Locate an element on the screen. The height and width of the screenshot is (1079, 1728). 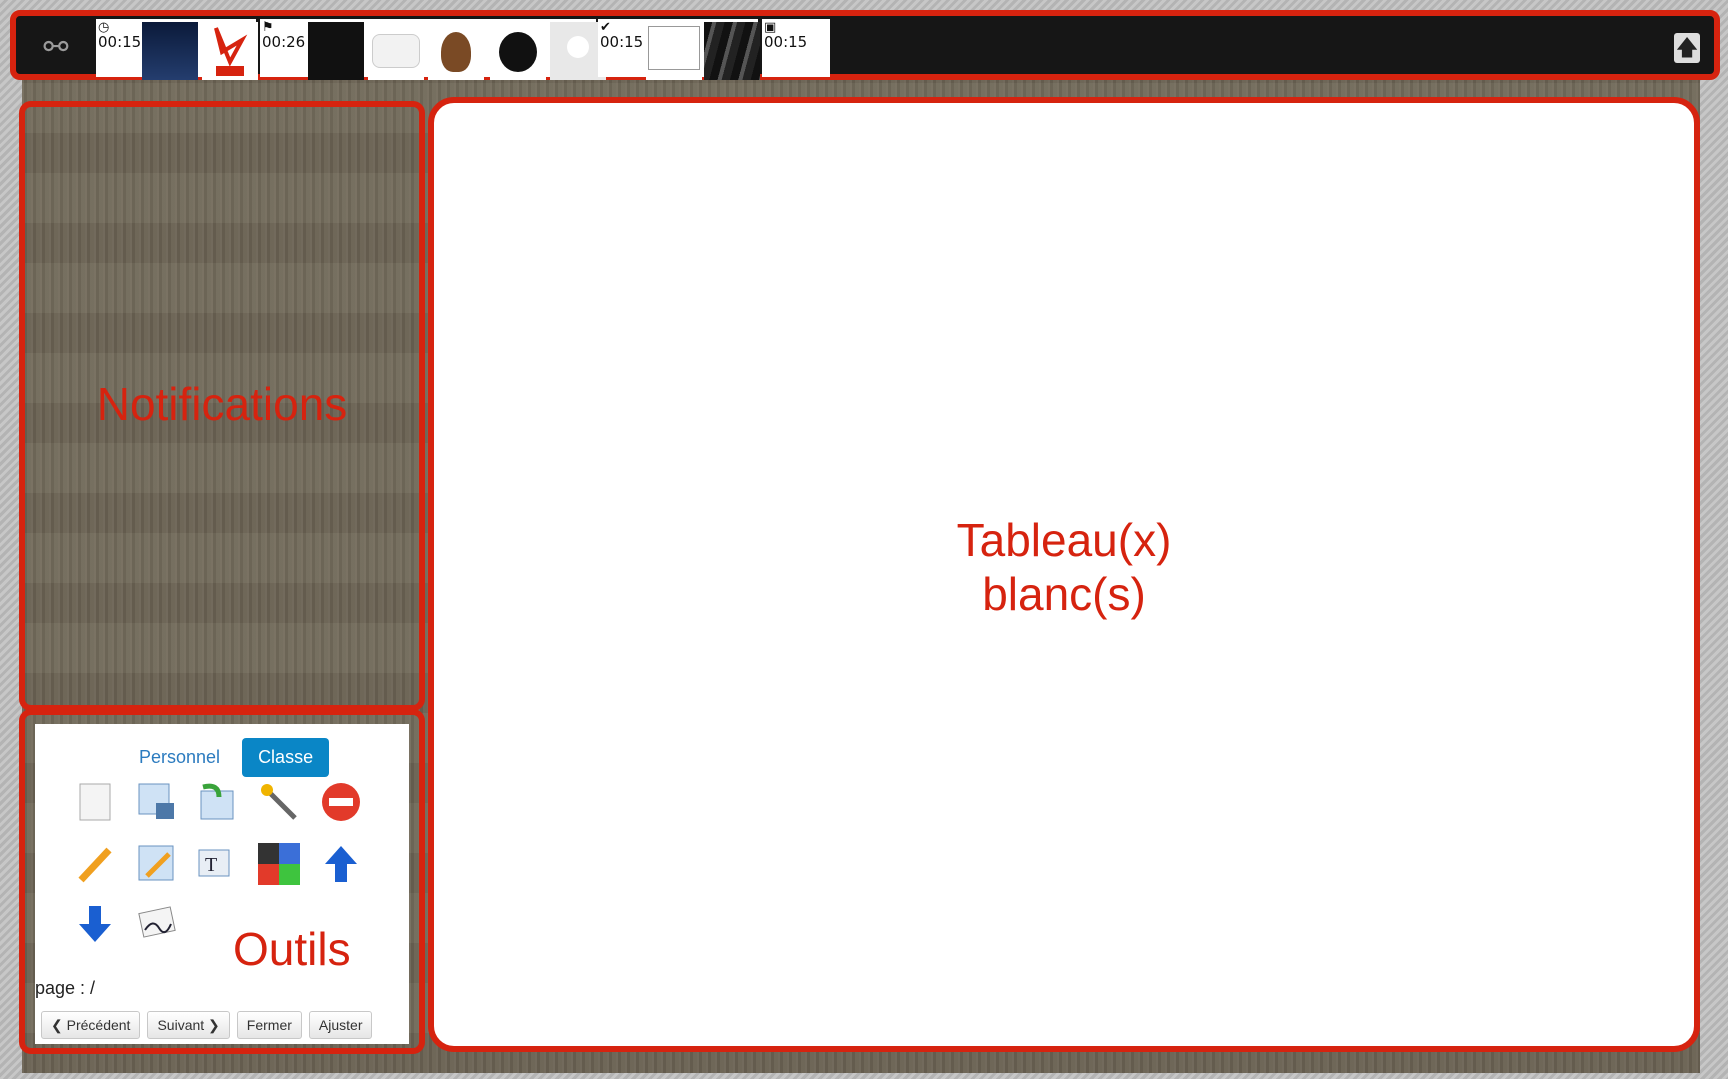
chevron-right-icon: ❯ is located at coordinates (214, 1025).